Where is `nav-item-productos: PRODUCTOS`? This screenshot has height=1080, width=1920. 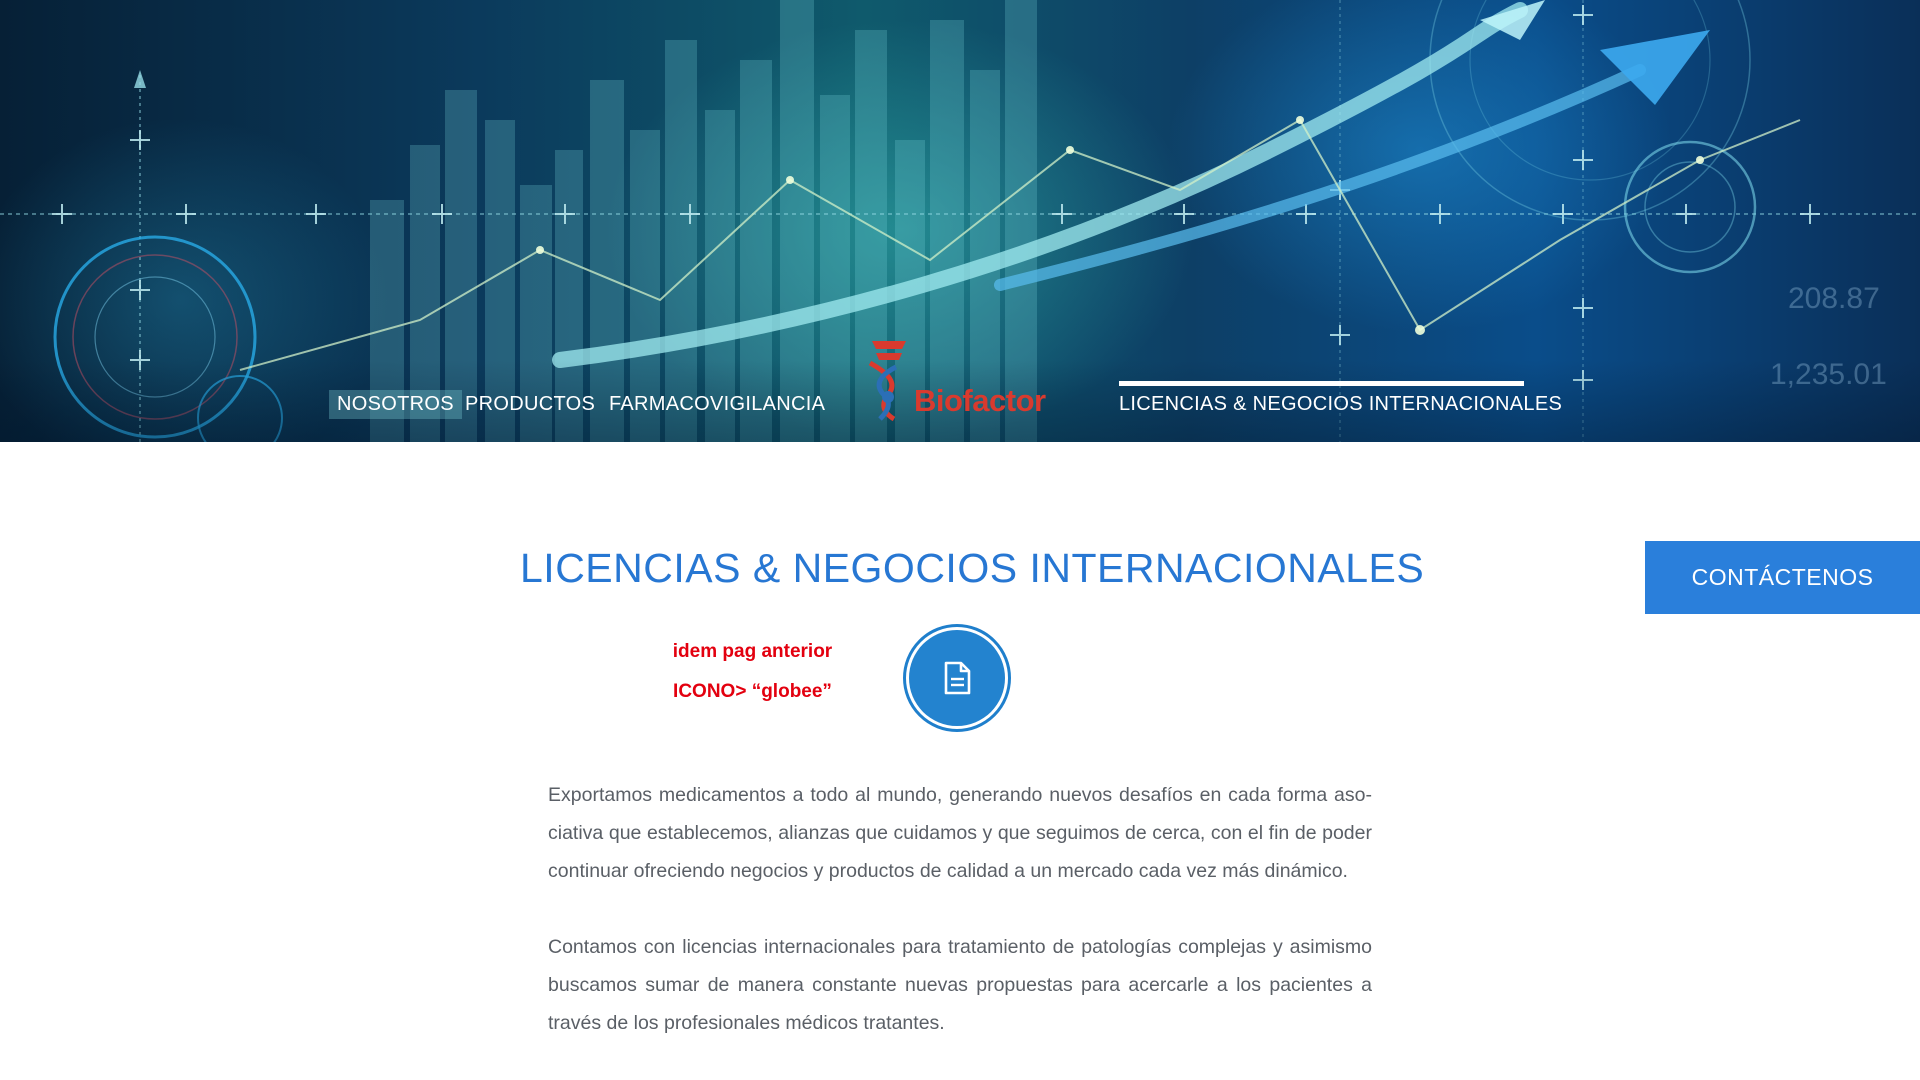 nav-item-productos: PRODUCTOS is located at coordinates (530, 404).